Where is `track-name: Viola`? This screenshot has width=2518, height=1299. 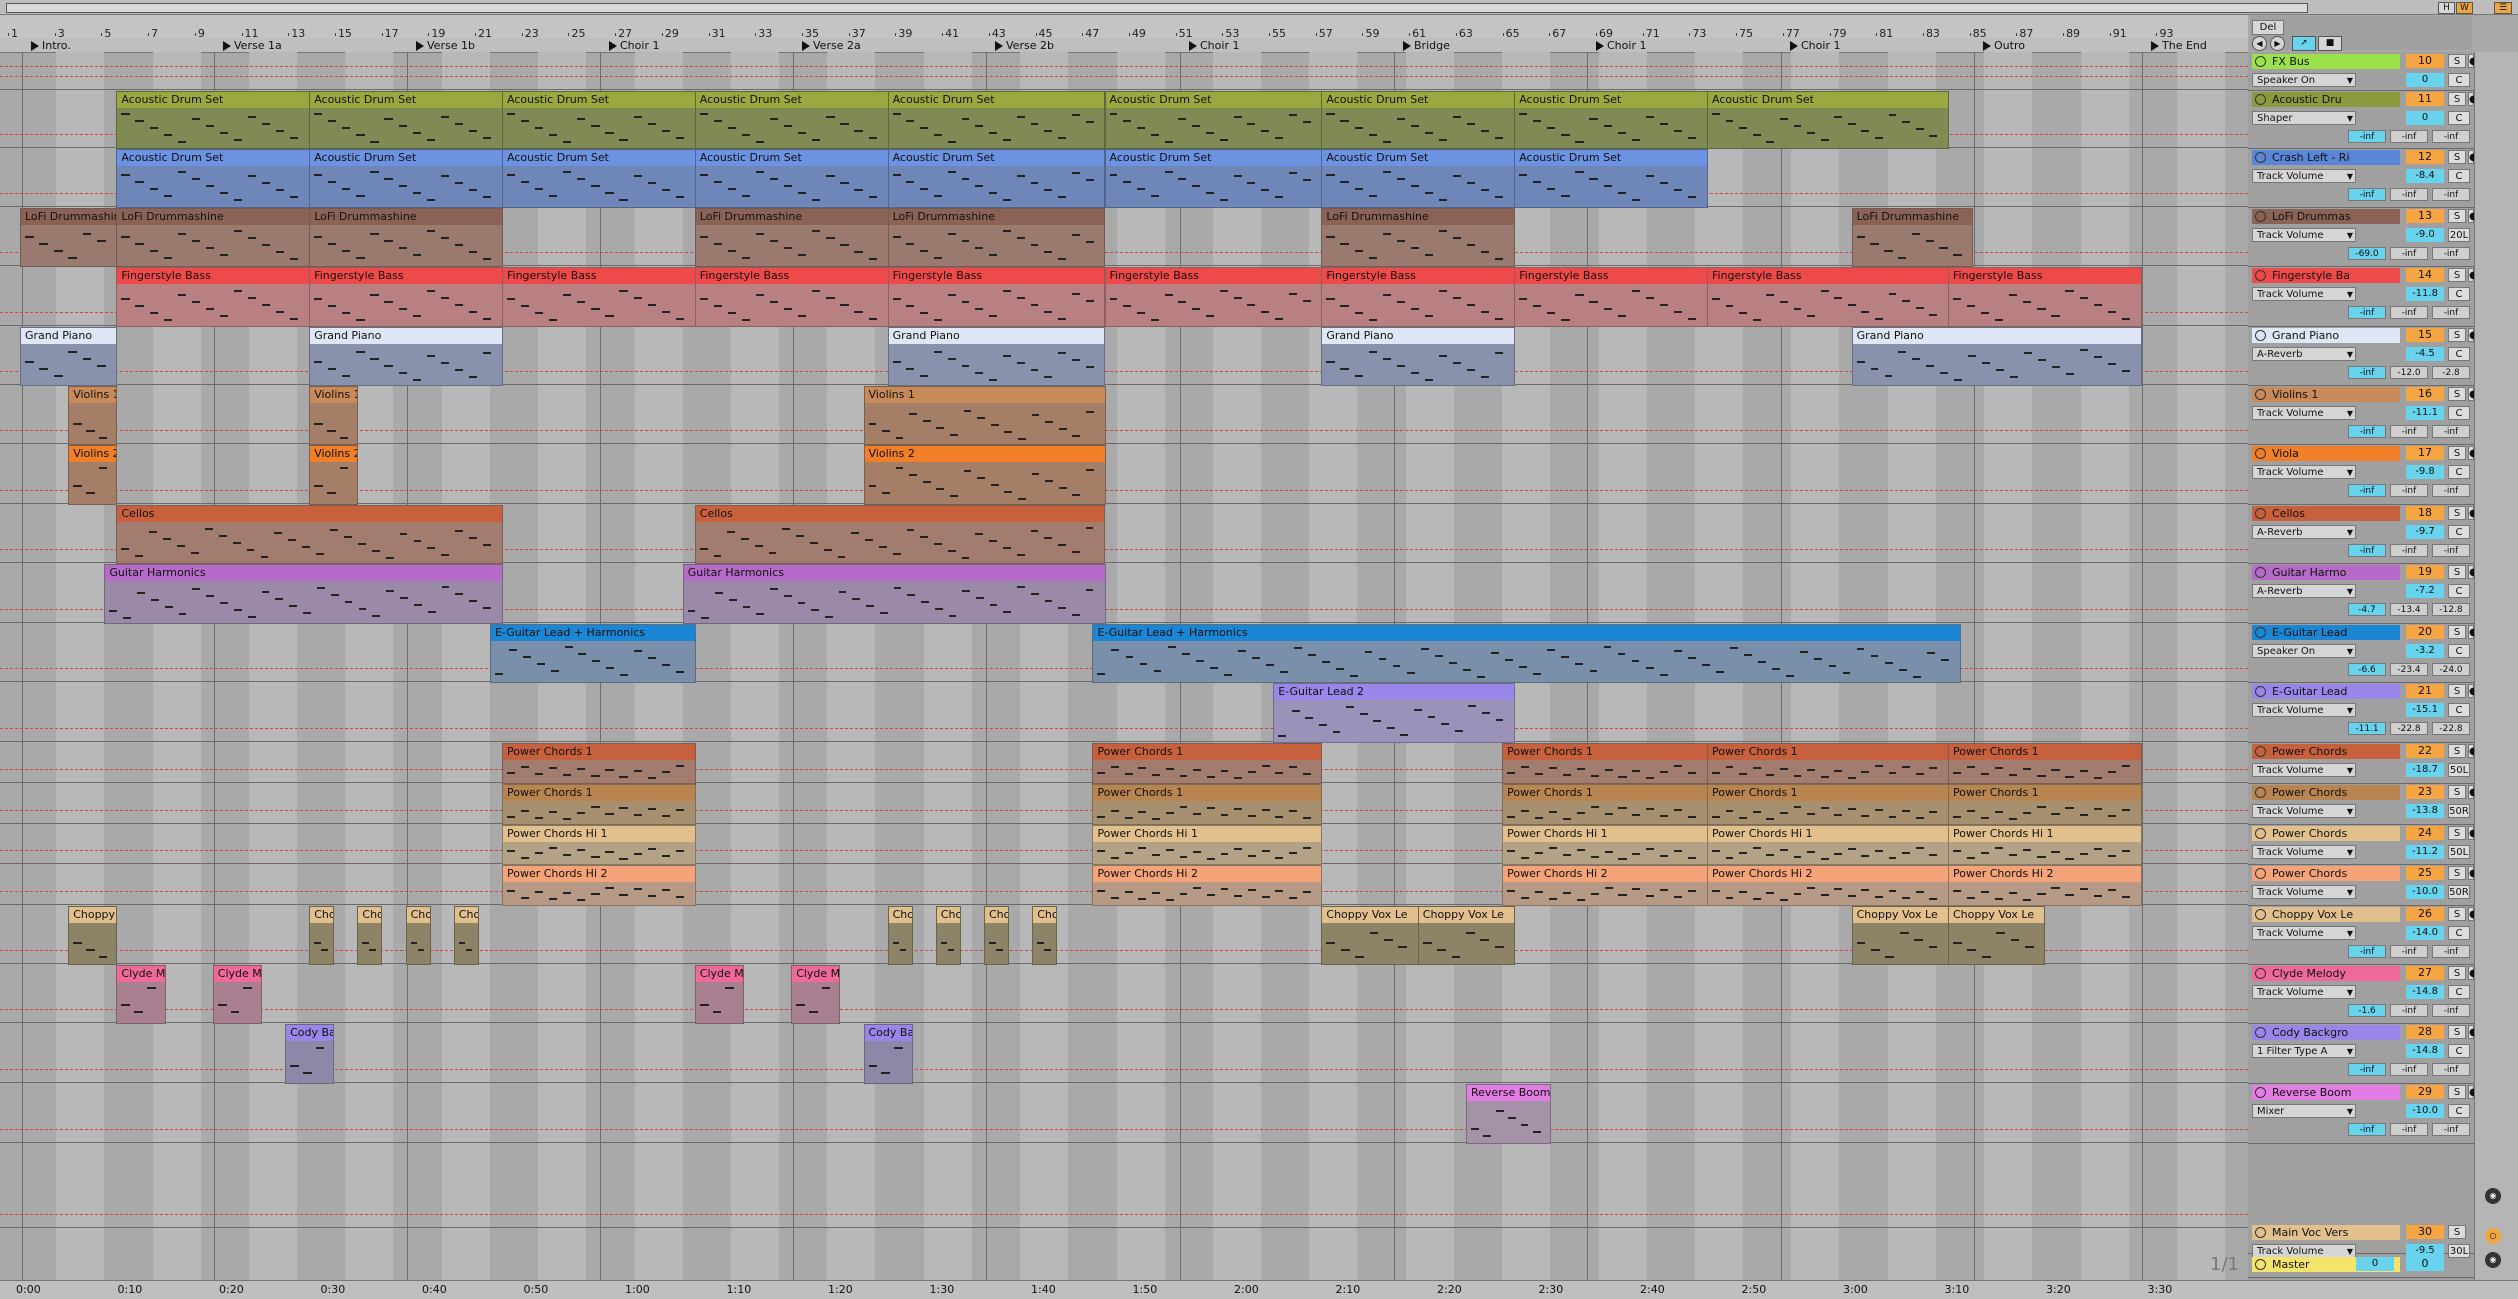
track-name: Viola is located at coordinates (2326, 453).